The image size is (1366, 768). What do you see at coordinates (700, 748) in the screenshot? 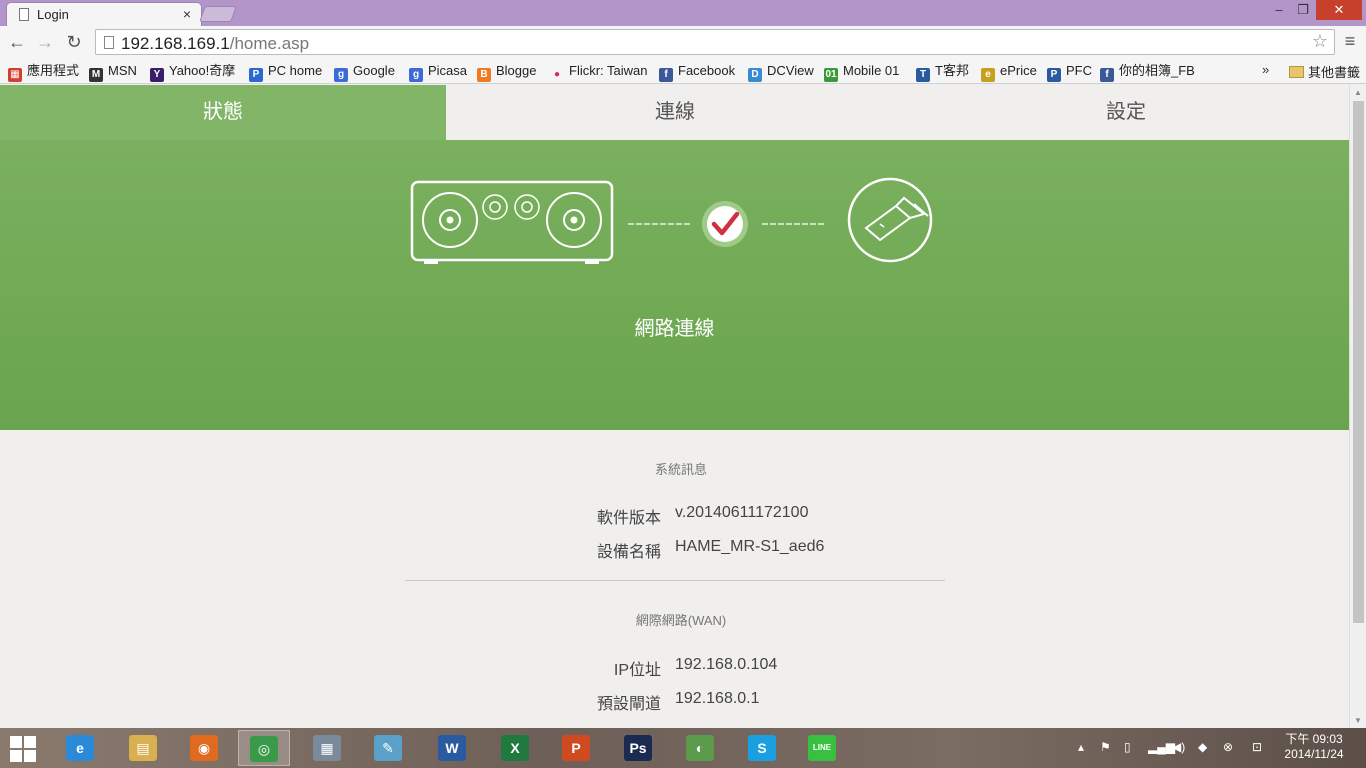
I see `taskbar-app-10: ◐` at bounding box center [700, 748].